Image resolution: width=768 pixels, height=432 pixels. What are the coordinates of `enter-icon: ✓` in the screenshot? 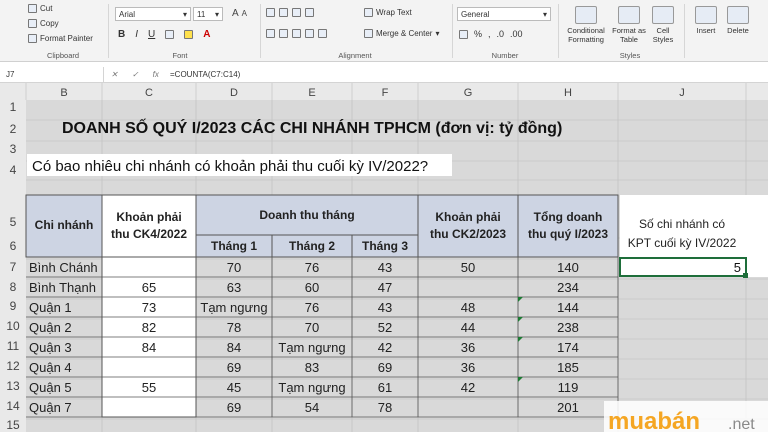 It's located at (135, 74).